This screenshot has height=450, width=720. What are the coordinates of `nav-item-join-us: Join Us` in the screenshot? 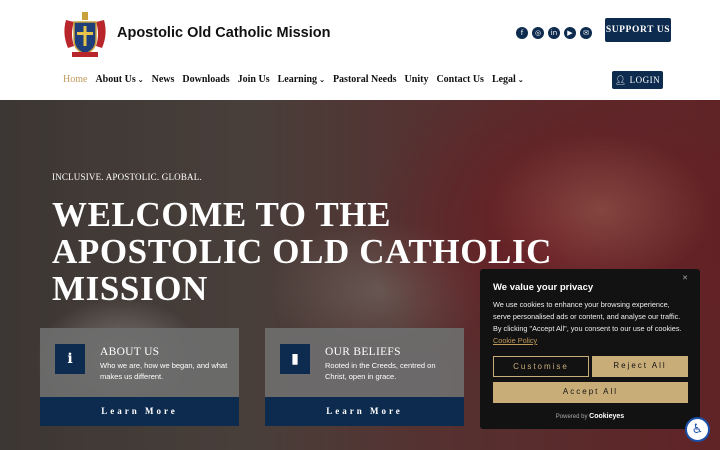 It's located at (254, 79).